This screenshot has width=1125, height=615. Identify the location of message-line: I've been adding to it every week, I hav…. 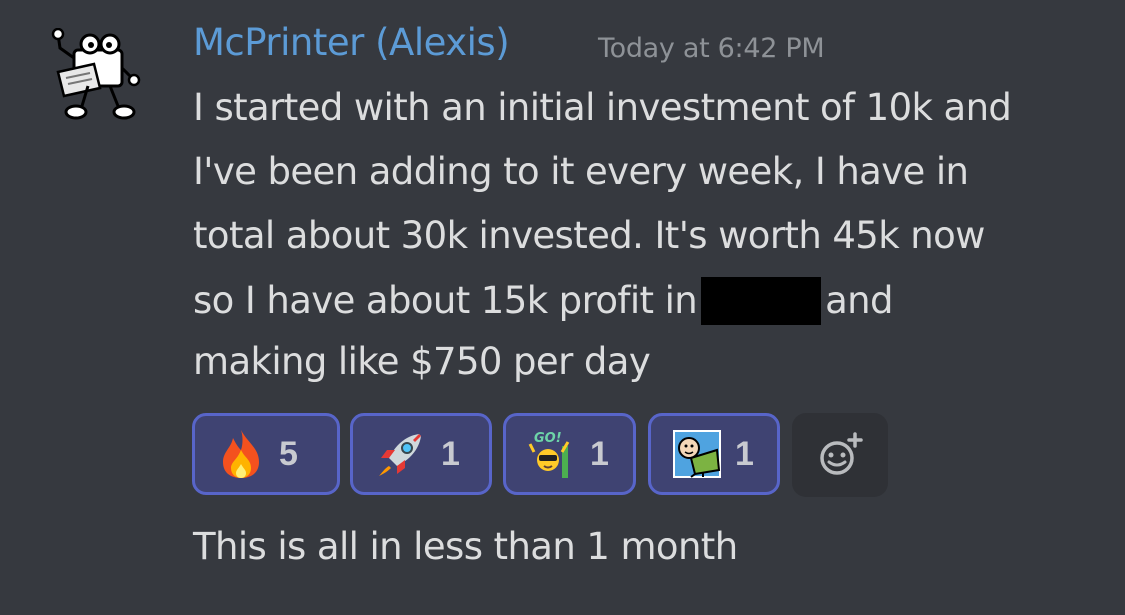
(581, 171).